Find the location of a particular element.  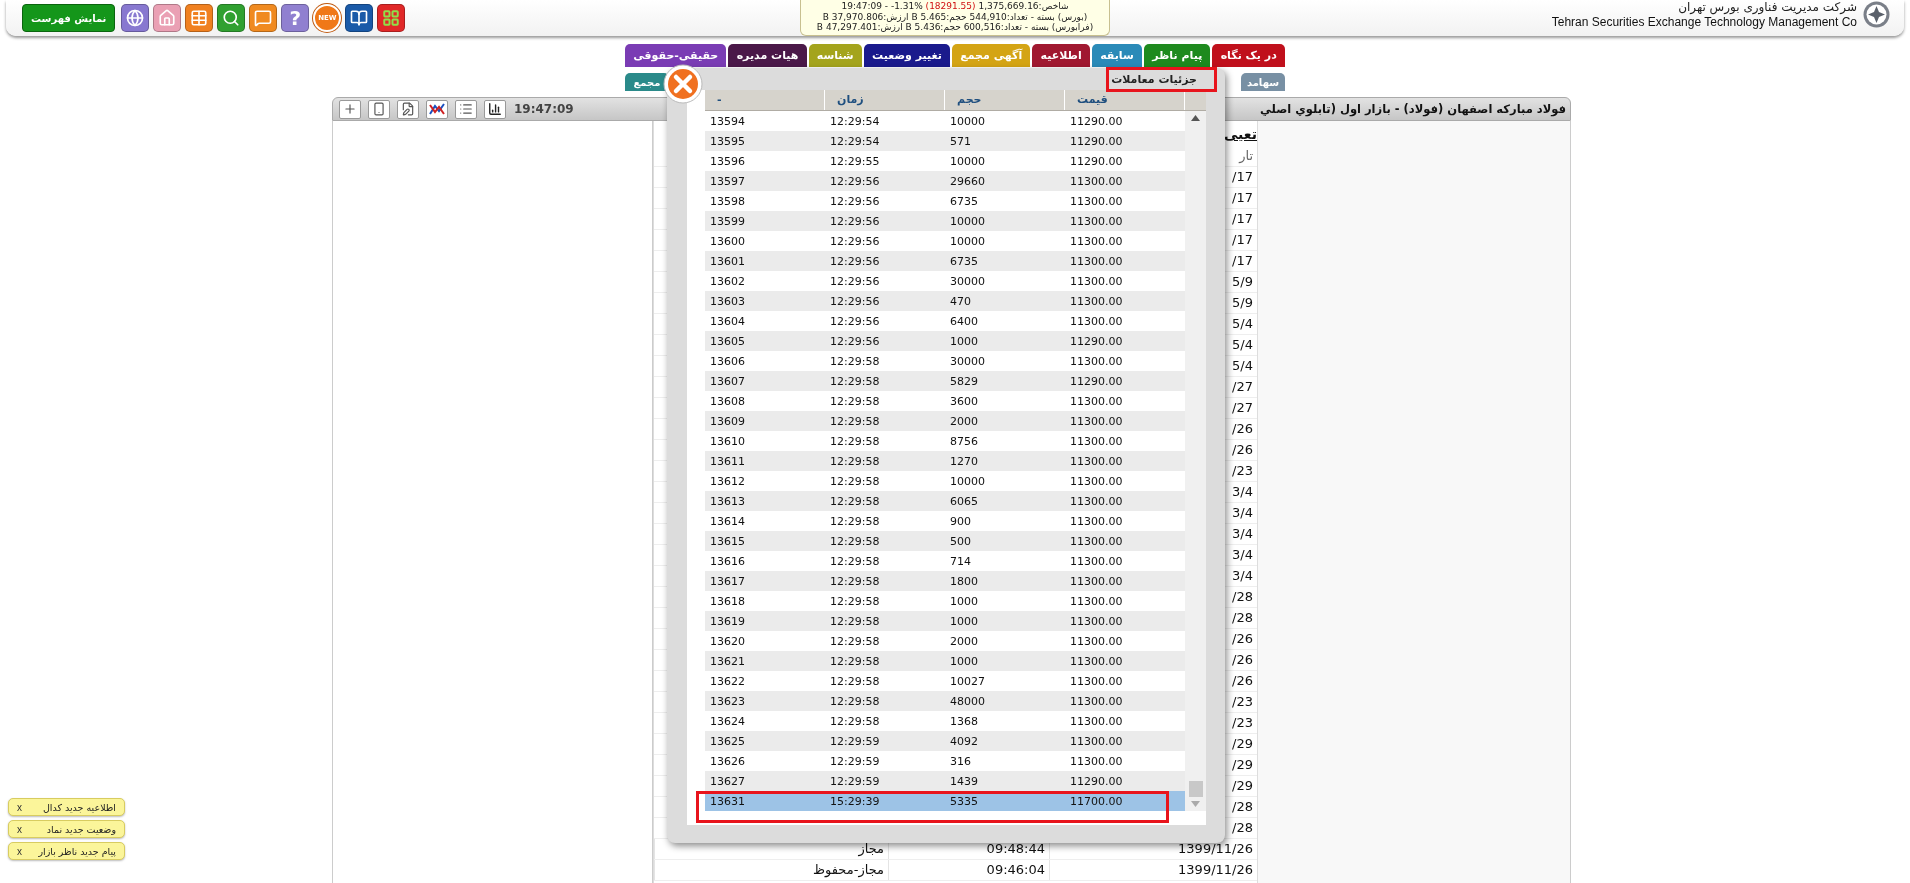

document-edit-icon is located at coordinates (408, 109).